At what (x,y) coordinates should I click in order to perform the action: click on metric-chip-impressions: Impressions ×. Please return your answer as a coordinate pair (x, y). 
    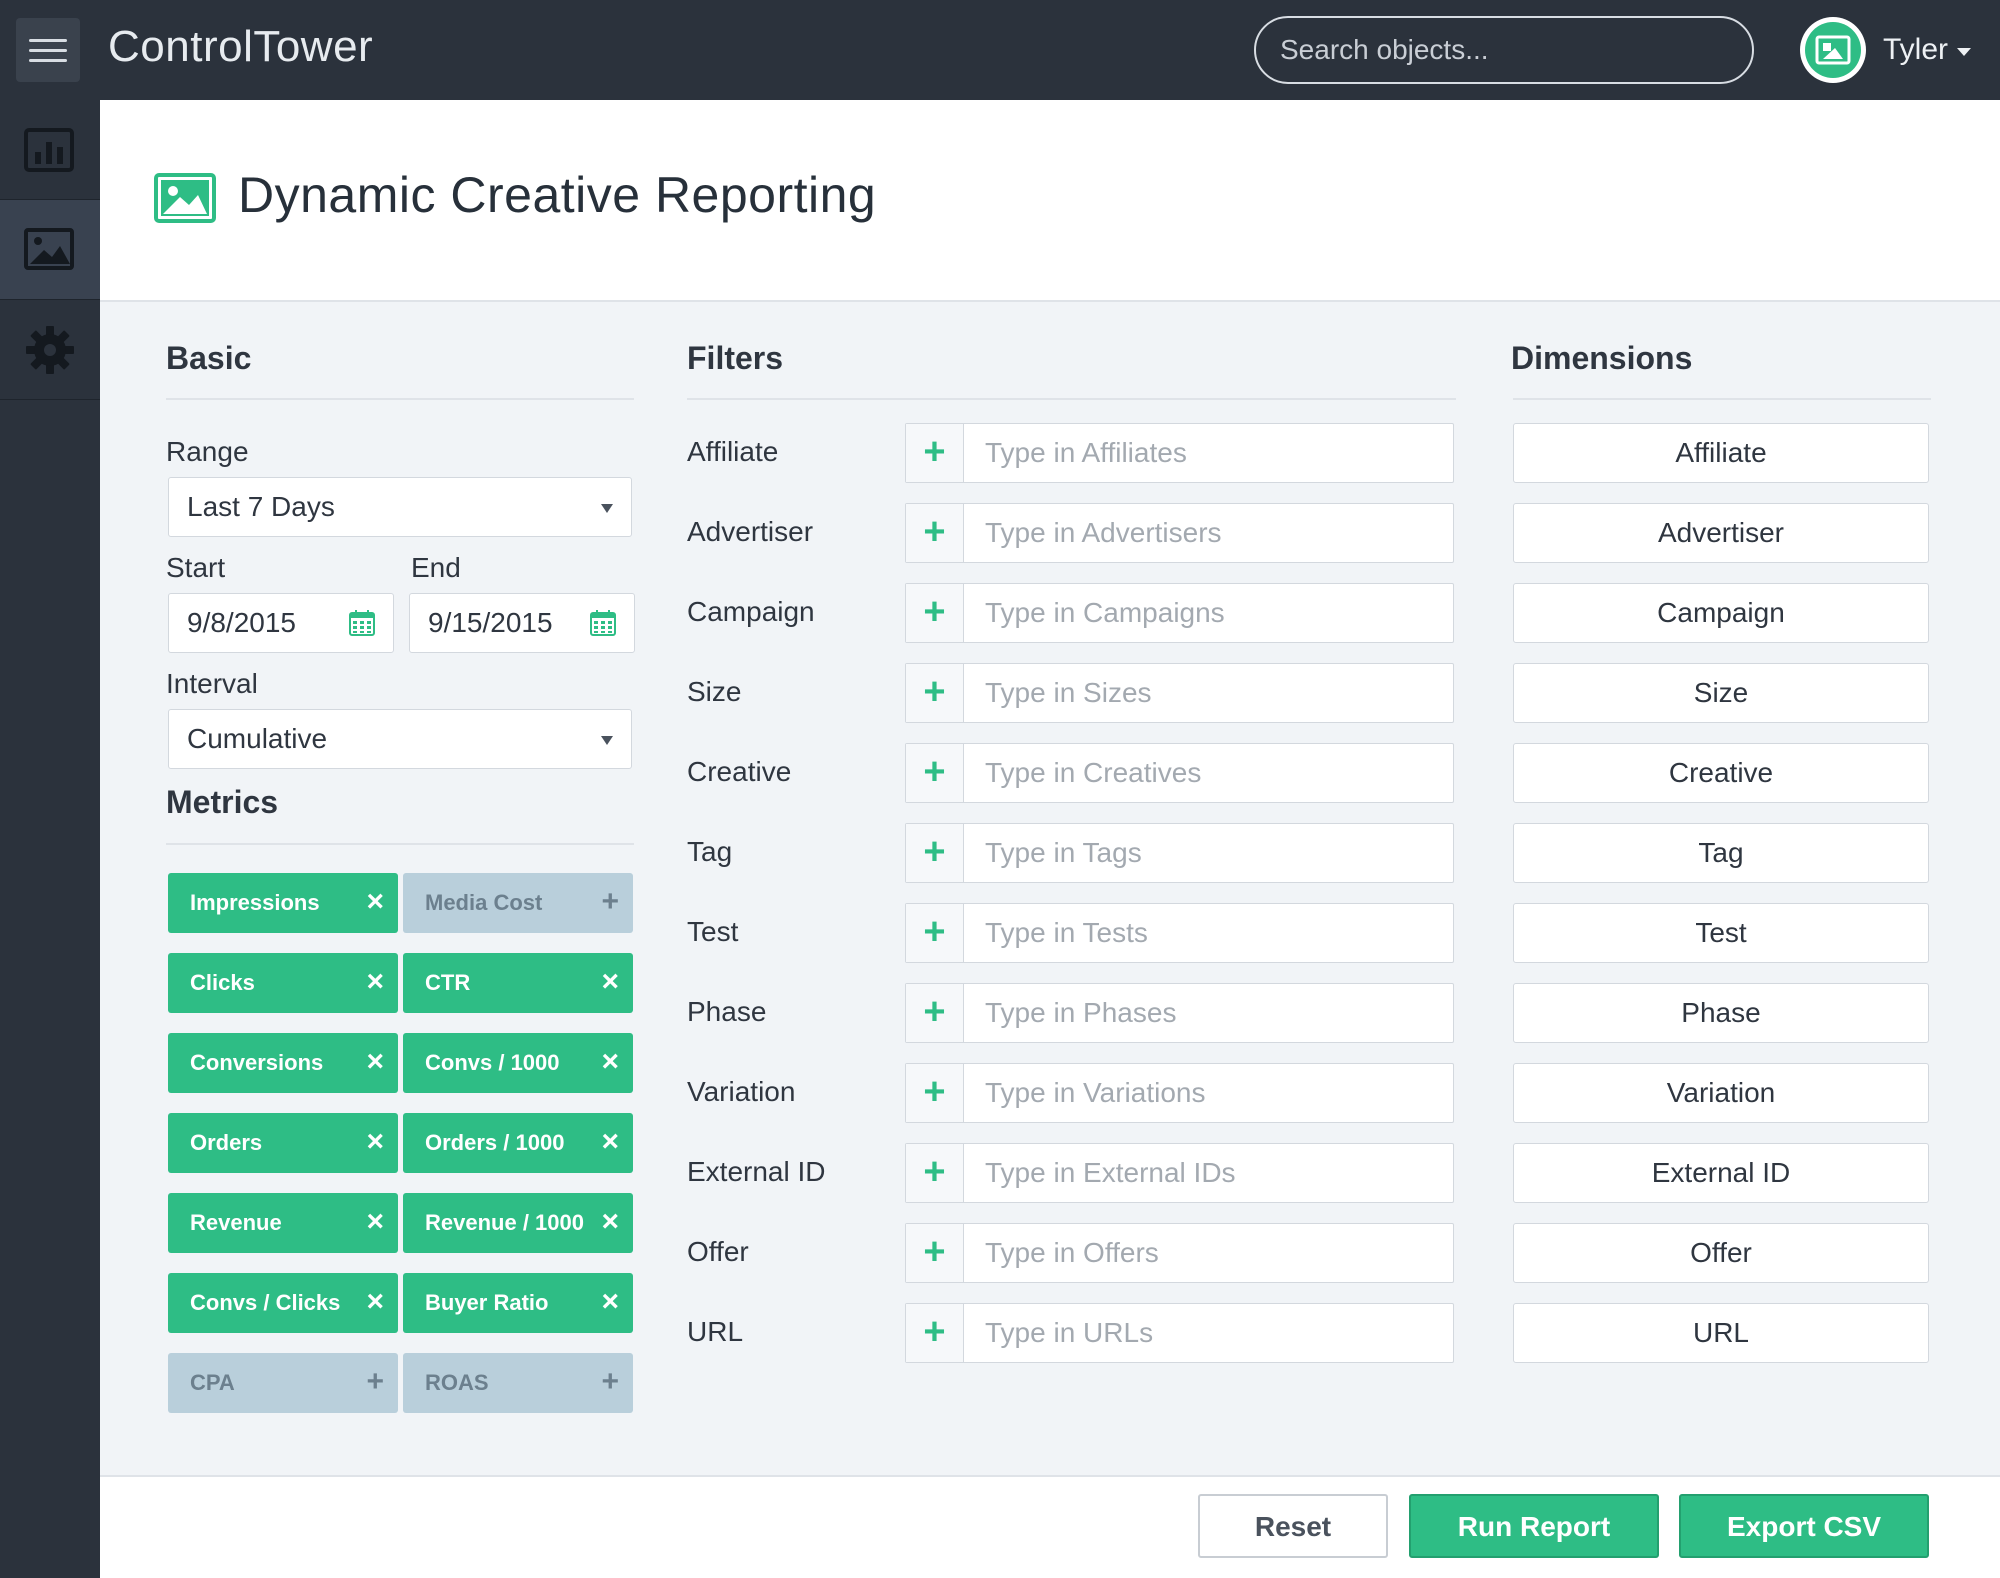
    Looking at the image, I should click on (283, 903).